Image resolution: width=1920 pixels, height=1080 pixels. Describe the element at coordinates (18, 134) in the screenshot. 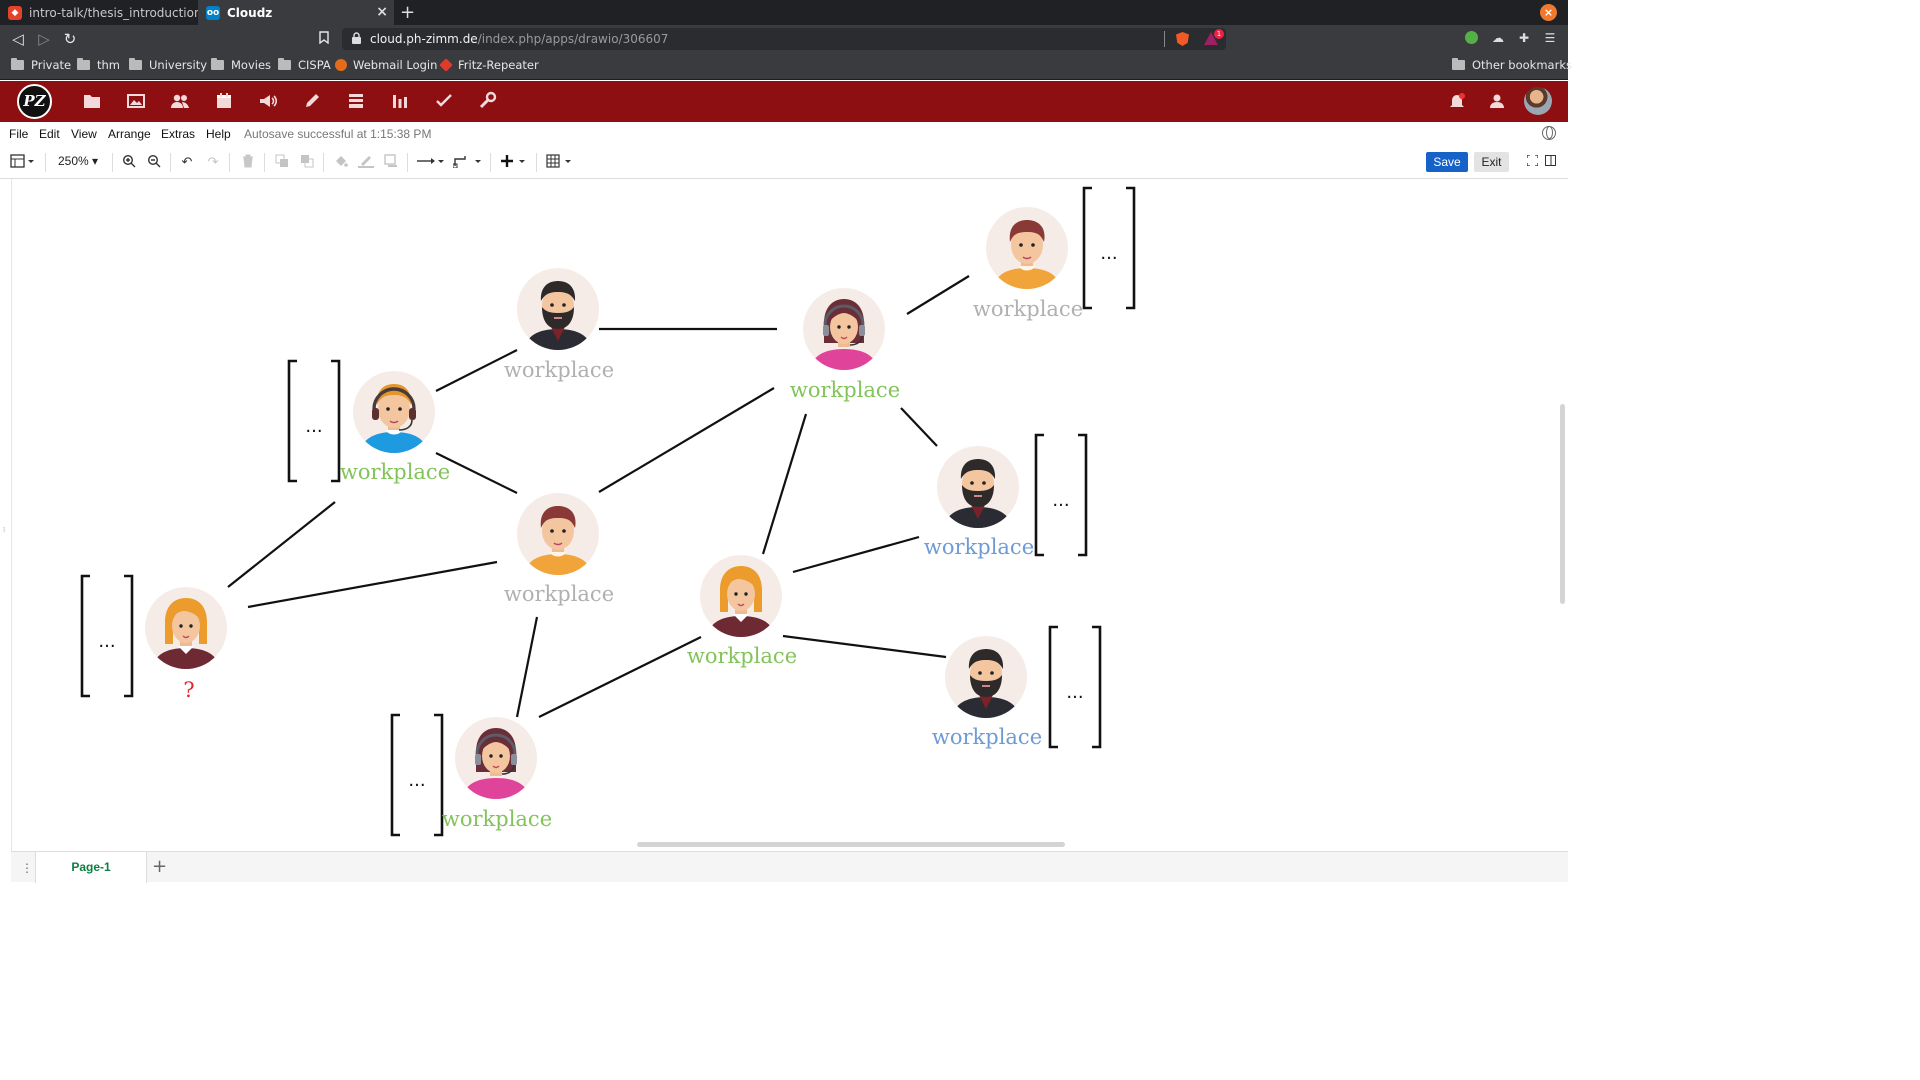

I see `menu-file: File` at that location.